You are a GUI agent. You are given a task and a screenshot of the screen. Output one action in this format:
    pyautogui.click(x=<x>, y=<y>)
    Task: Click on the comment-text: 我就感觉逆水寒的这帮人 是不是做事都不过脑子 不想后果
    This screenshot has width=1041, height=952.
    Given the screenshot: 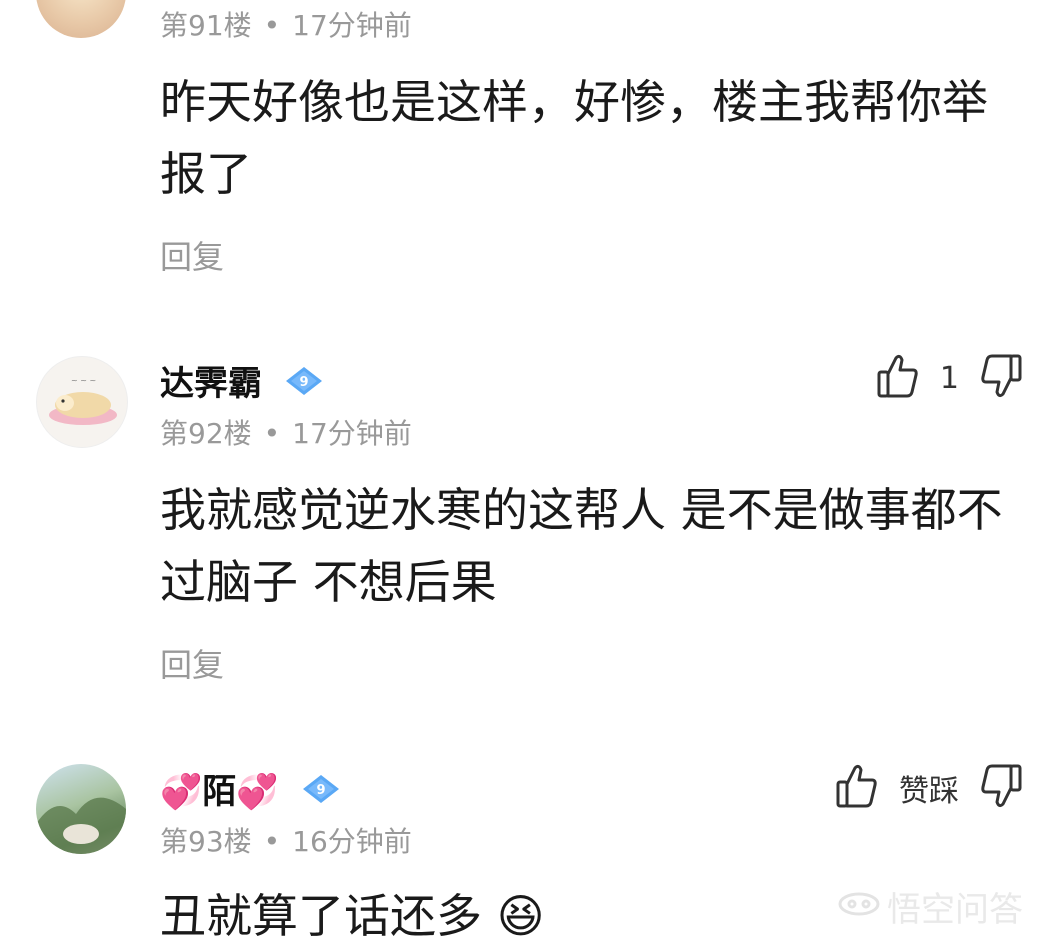 What is the action you would take?
    pyautogui.click(x=581, y=546)
    